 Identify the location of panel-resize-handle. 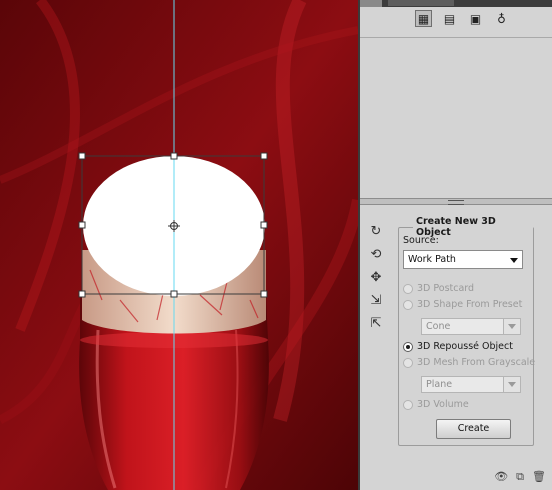
(456, 201).